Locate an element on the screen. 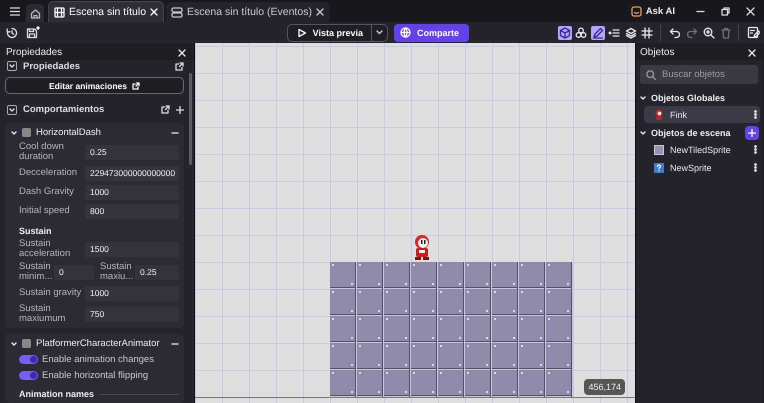 The width and height of the screenshot is (764, 403). field-label: Sustain gravity is located at coordinates (50, 293).